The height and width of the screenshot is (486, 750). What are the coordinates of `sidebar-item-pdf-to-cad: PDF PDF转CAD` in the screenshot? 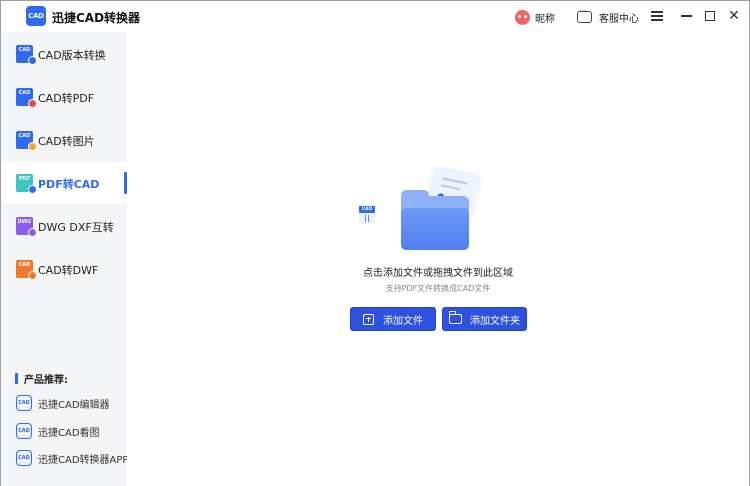 It's located at (64, 183).